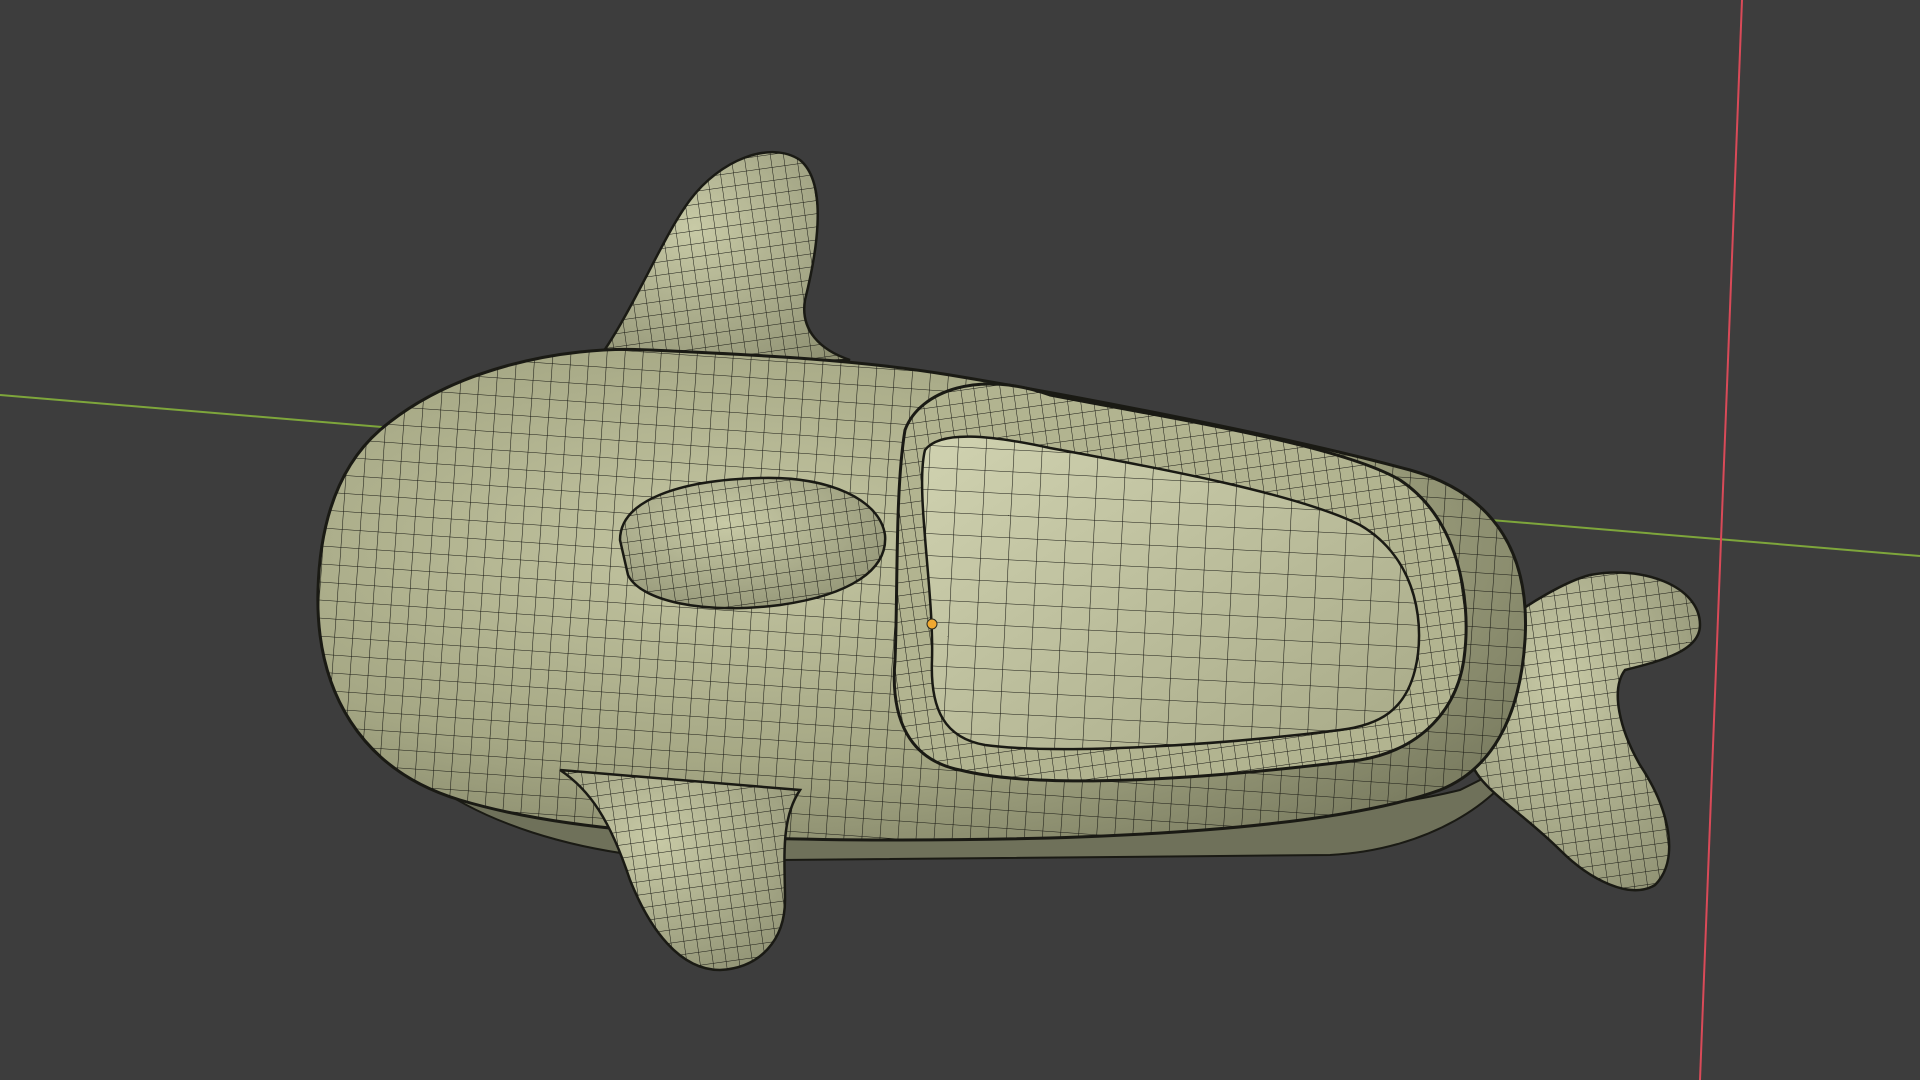 This screenshot has height=1080, width=1920. I want to click on nose-bump, so click(752, 543).